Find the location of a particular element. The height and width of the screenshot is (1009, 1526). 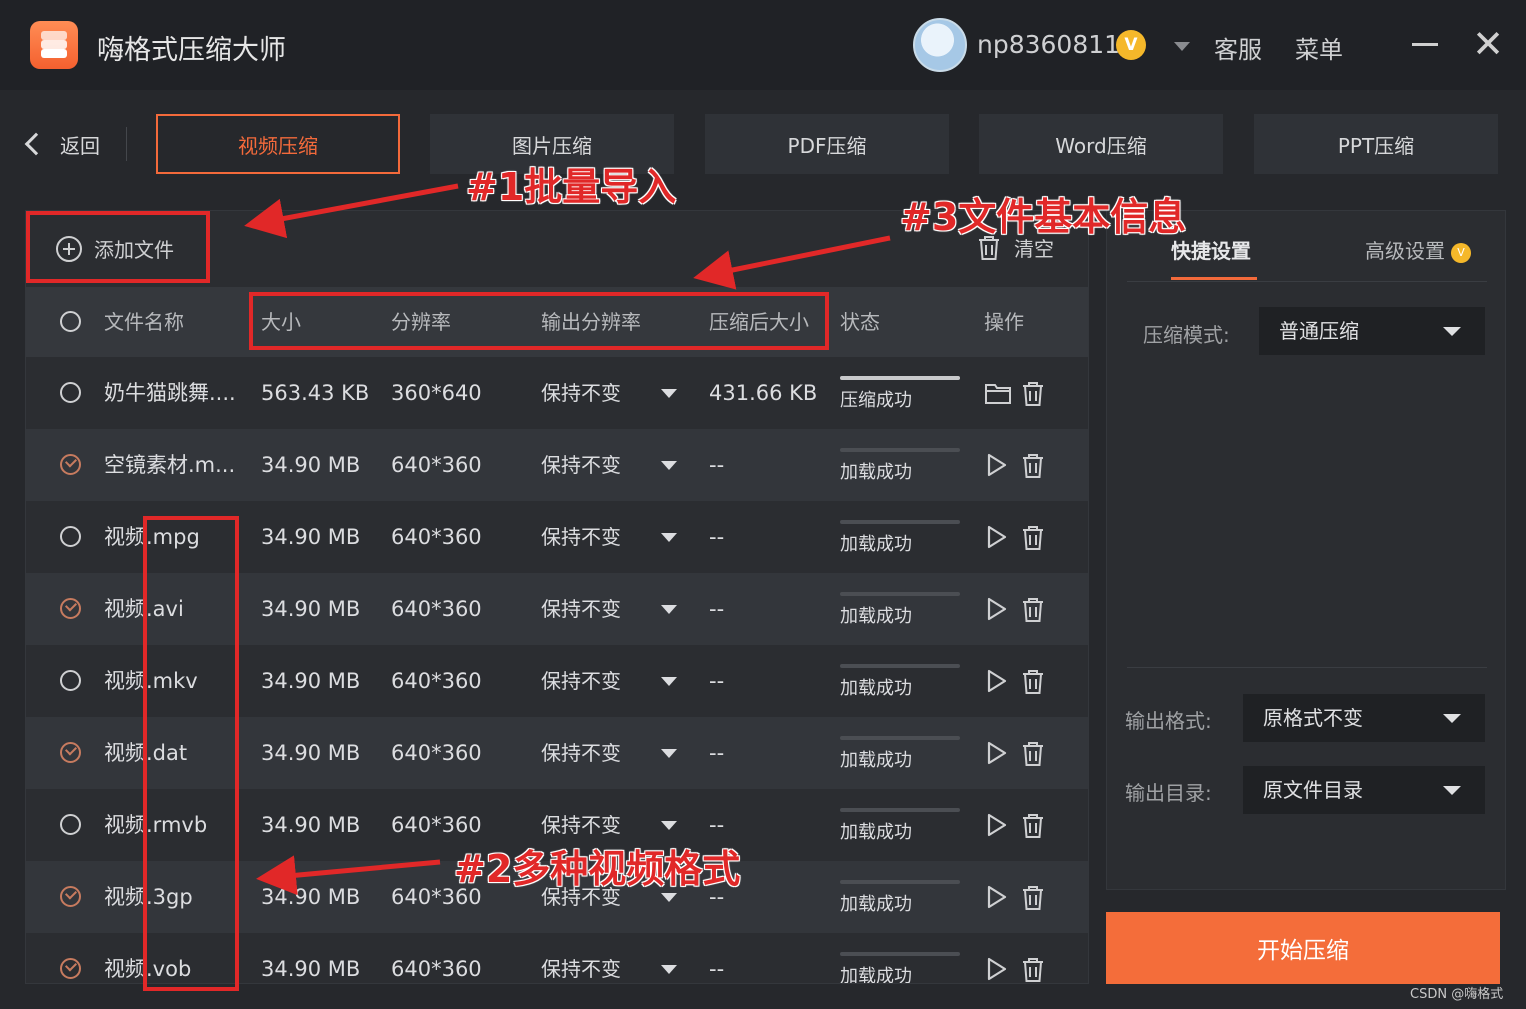

minimize-button is located at coordinates (1425, 44).